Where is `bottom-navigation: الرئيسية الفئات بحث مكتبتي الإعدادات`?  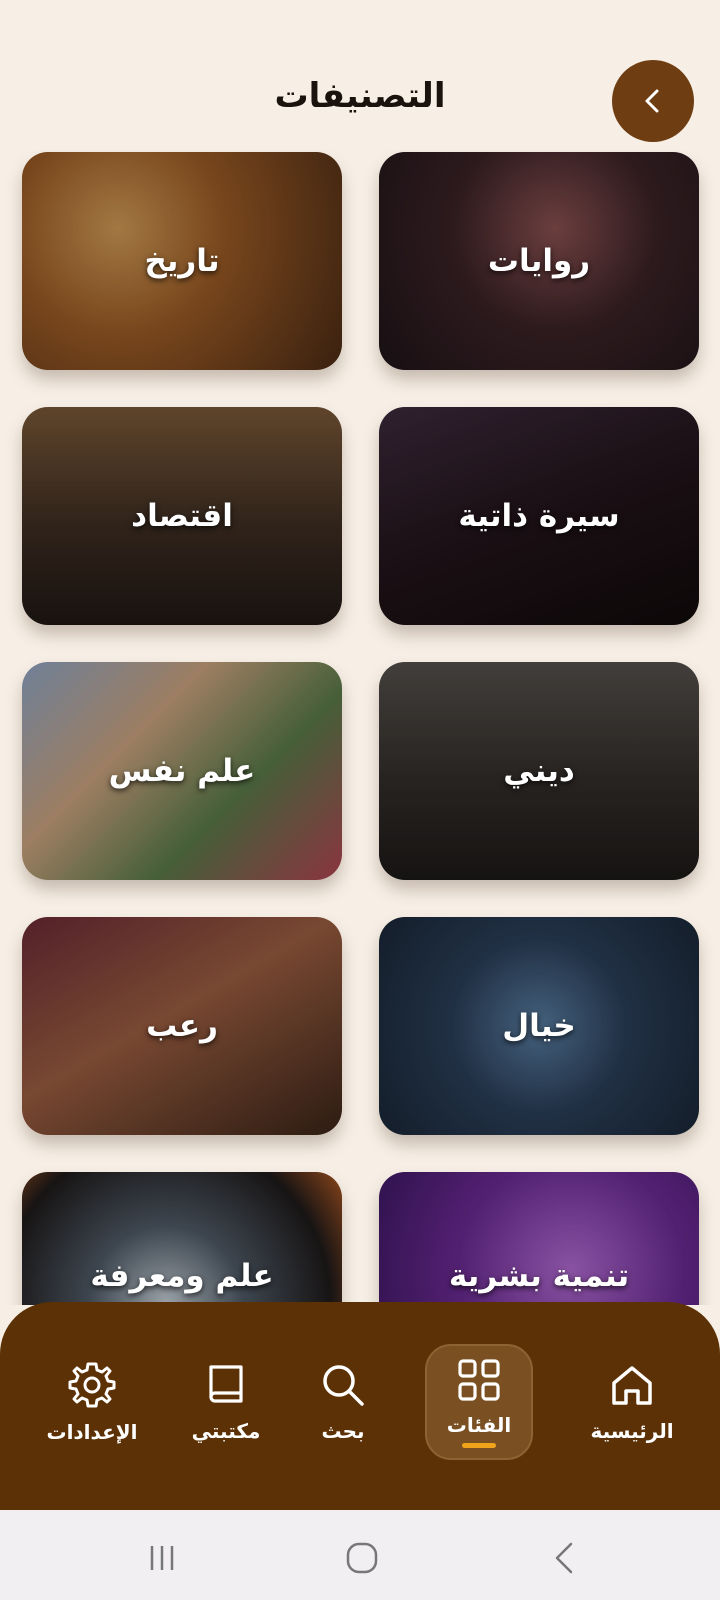 bottom-navigation: الرئيسية الفئات بحث مكتبتي الإعدادات is located at coordinates (360, 1406).